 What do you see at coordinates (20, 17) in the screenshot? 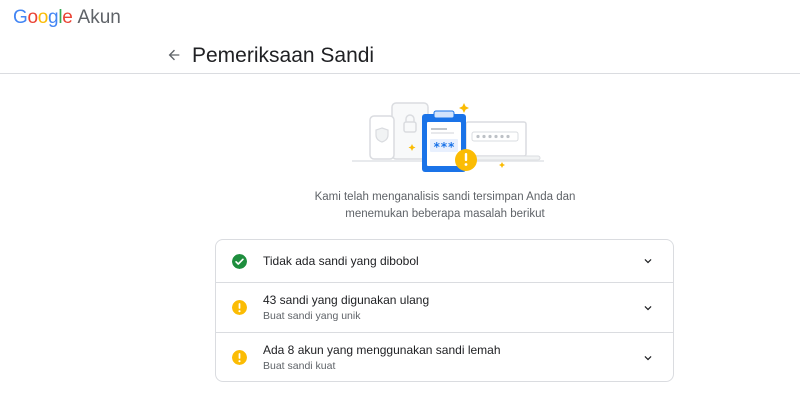
I see `wordmark-letter: G` at bounding box center [20, 17].